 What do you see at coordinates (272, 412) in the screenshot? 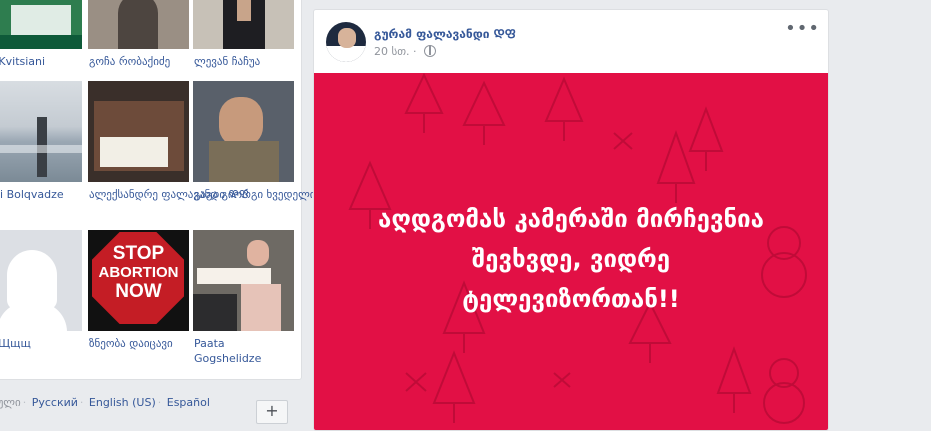
I see `more-languages-button: +` at bounding box center [272, 412].